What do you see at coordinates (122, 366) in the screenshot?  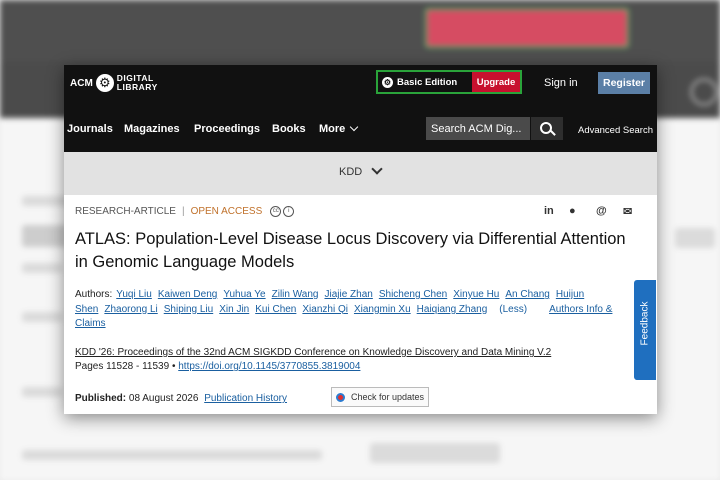 I see `page-range: Pages 11528 - 11539` at bounding box center [122, 366].